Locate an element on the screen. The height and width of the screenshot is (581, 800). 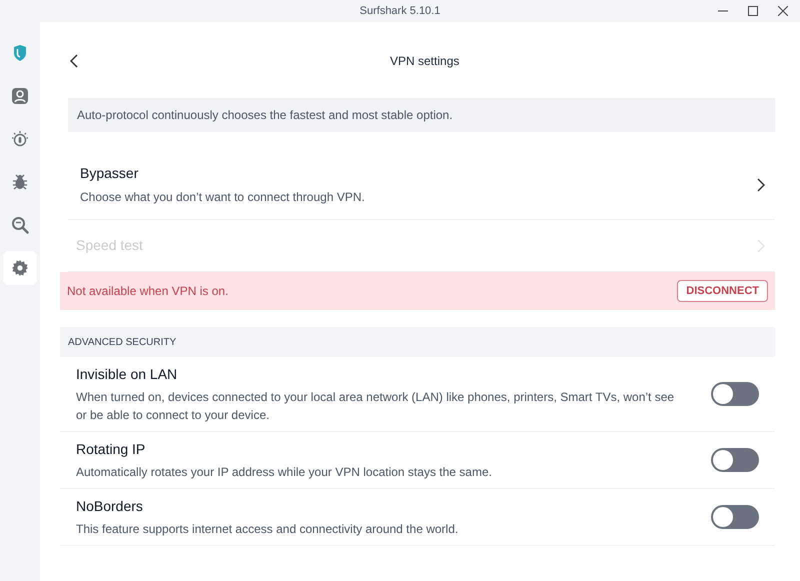
close-icon is located at coordinates (783, 11).